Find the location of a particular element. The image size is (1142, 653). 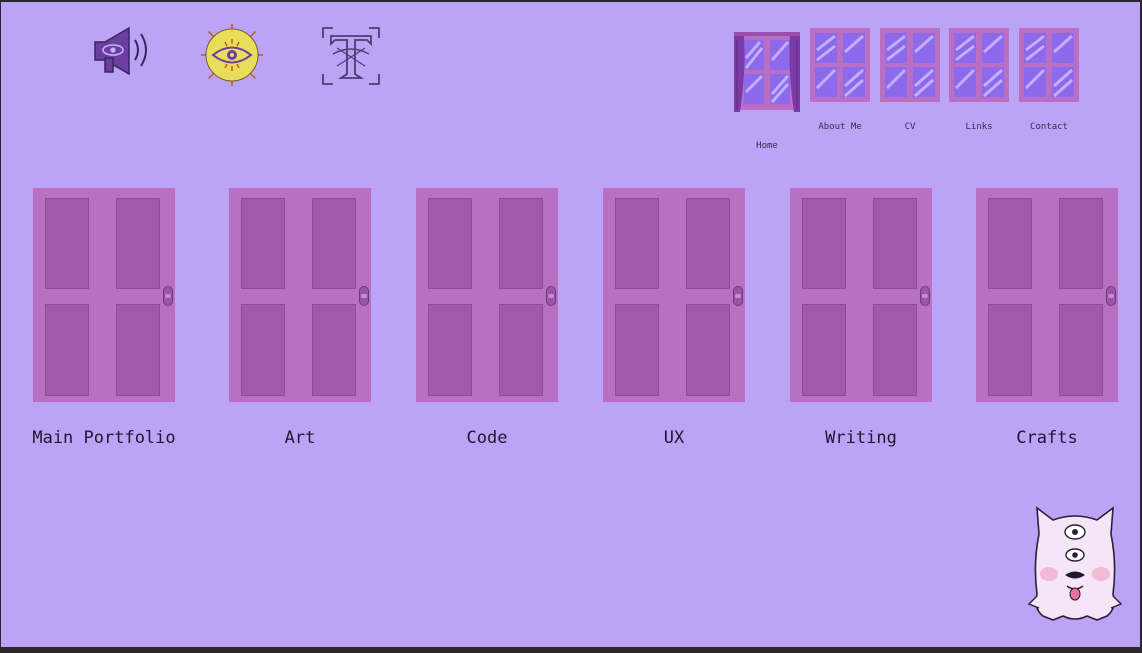

nav-item-cv: CV is located at coordinates (910, 80).